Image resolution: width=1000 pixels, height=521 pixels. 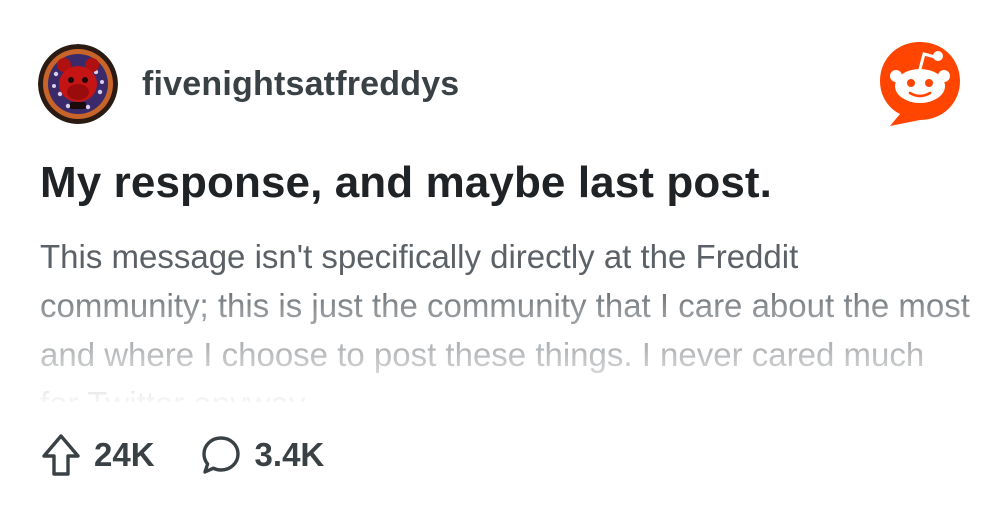 I want to click on comments-button: 3.4K, so click(x=262, y=455).